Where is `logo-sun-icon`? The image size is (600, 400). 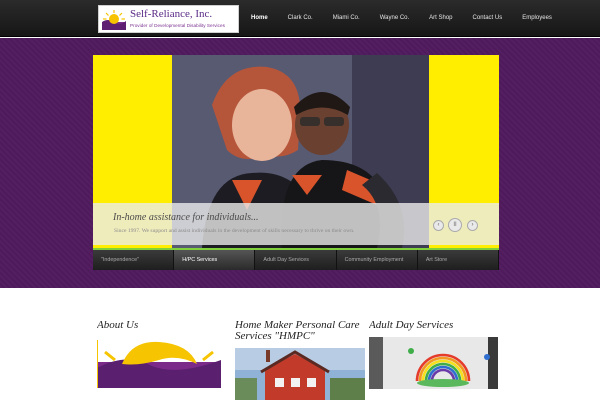 logo-sun-icon is located at coordinates (114, 20).